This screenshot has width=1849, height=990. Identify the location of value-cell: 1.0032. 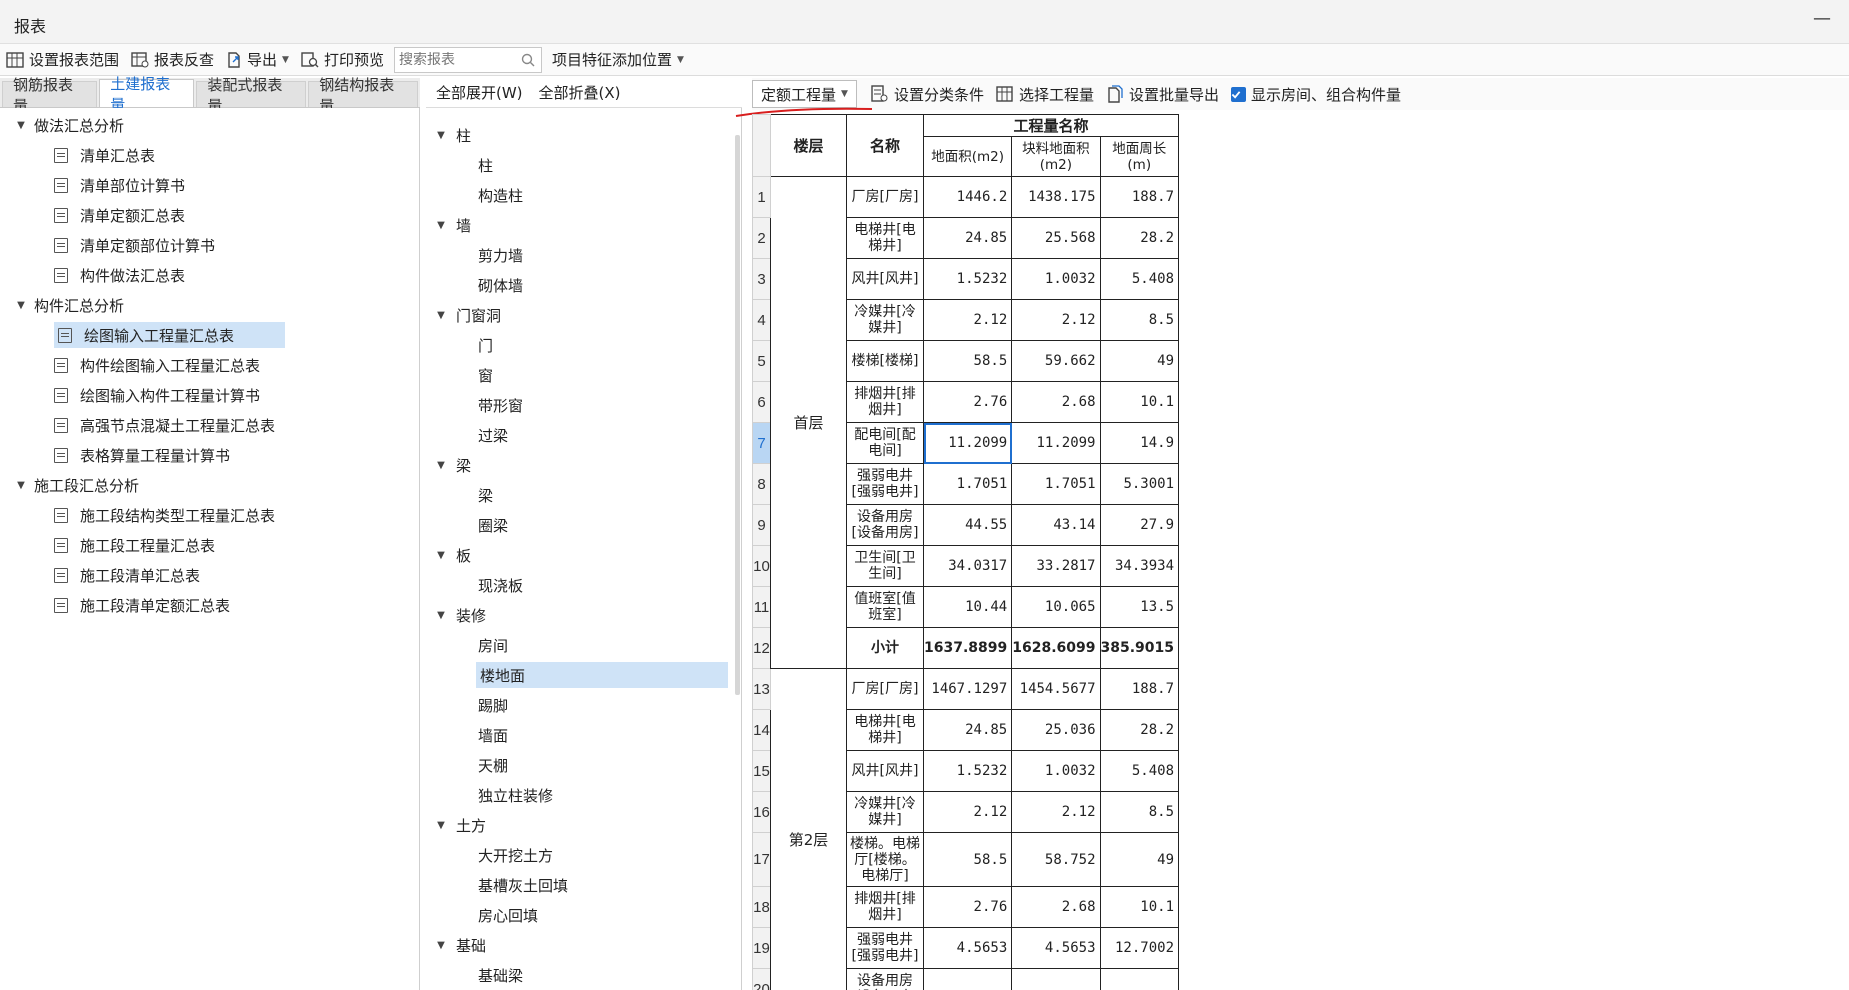
(1056, 279).